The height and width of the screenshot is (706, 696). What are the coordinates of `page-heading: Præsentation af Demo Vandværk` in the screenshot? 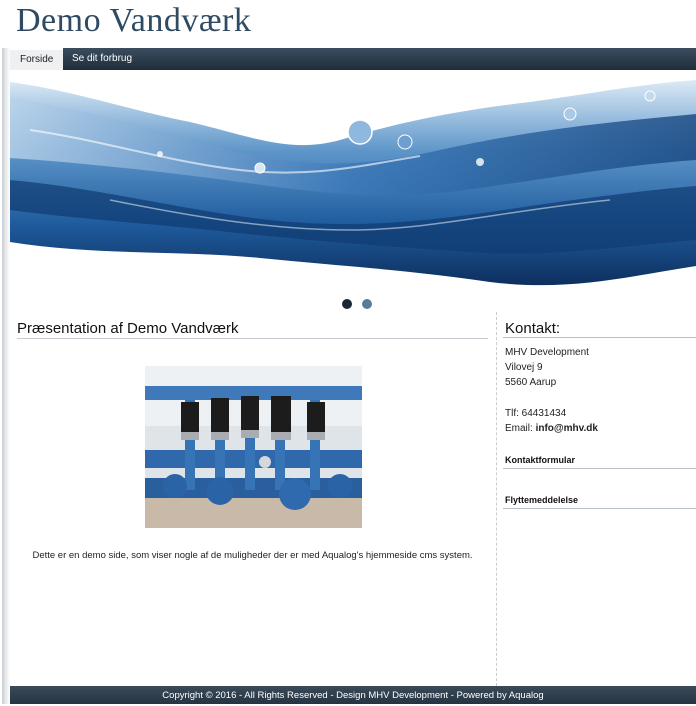 It's located at (128, 328).